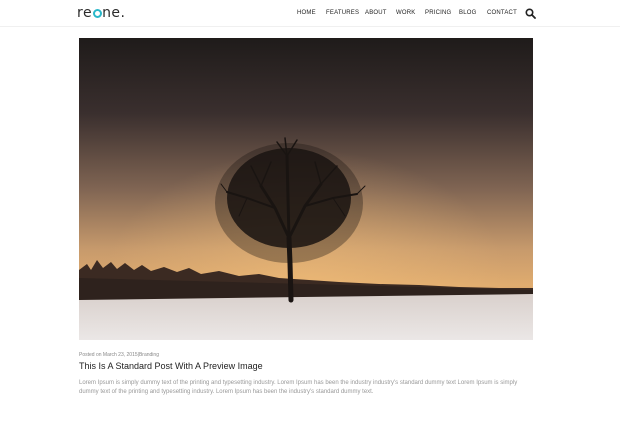 Image resolution: width=620 pixels, height=423 pixels. I want to click on post-meta: Posted on March 23, 2015|Branding, so click(119, 355).